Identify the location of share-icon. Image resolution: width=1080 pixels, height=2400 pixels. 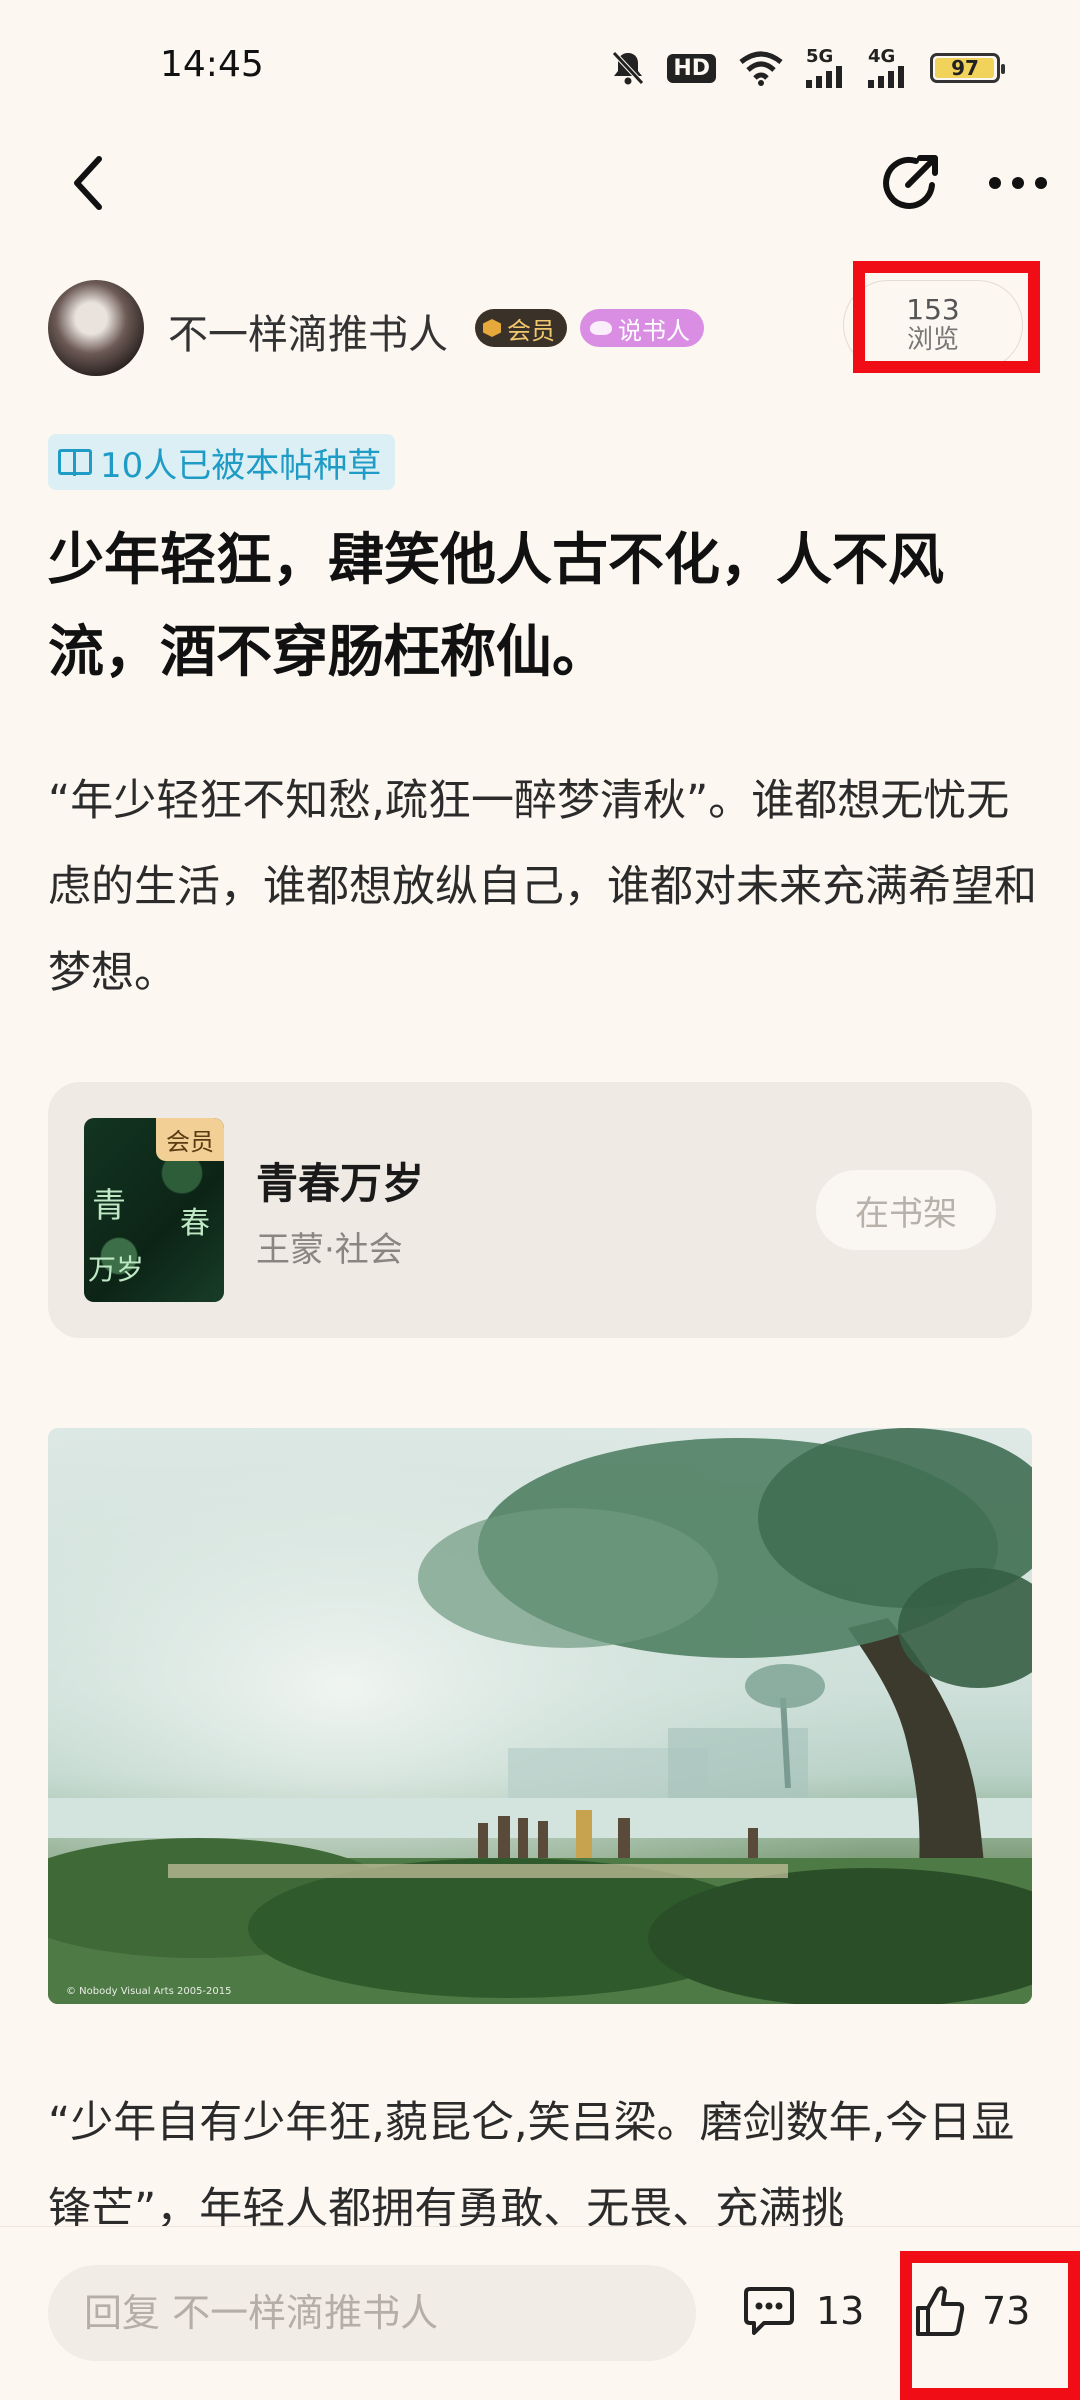
(910, 182).